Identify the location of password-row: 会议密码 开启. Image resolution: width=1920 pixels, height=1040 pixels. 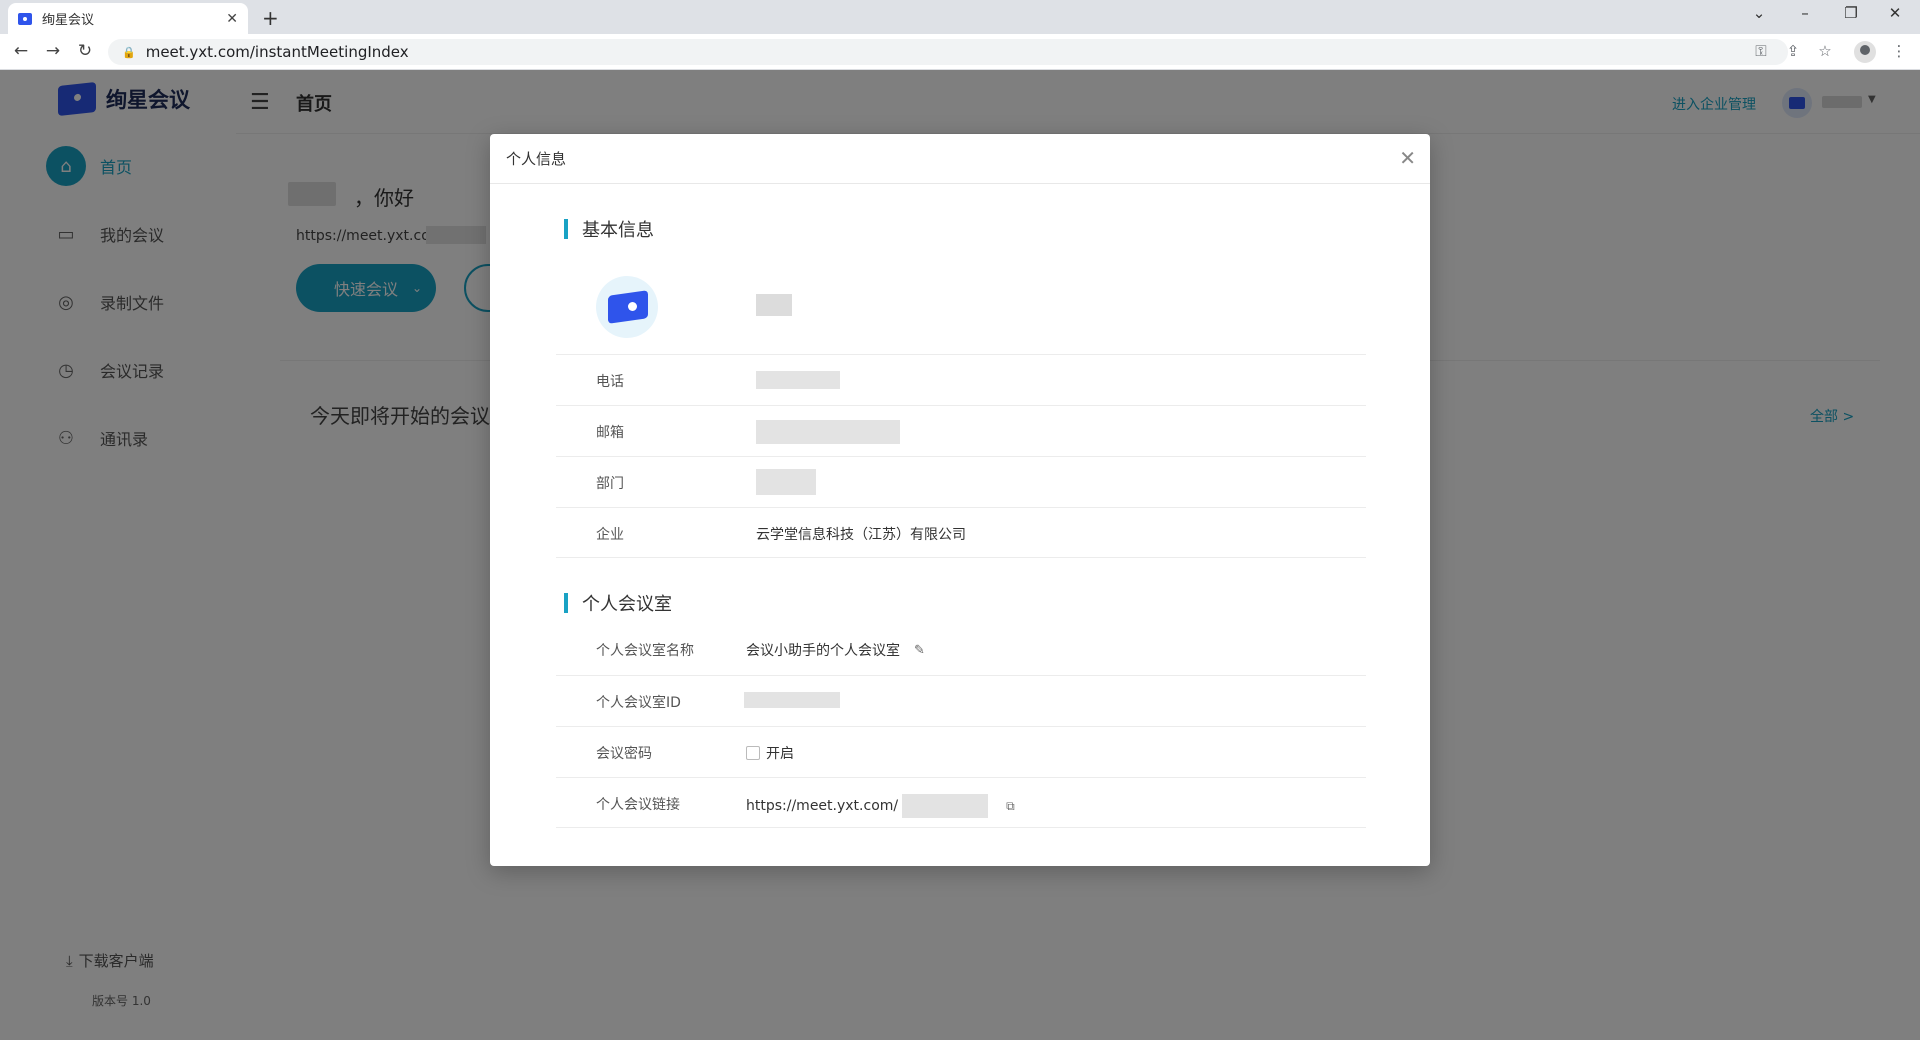
(961, 751).